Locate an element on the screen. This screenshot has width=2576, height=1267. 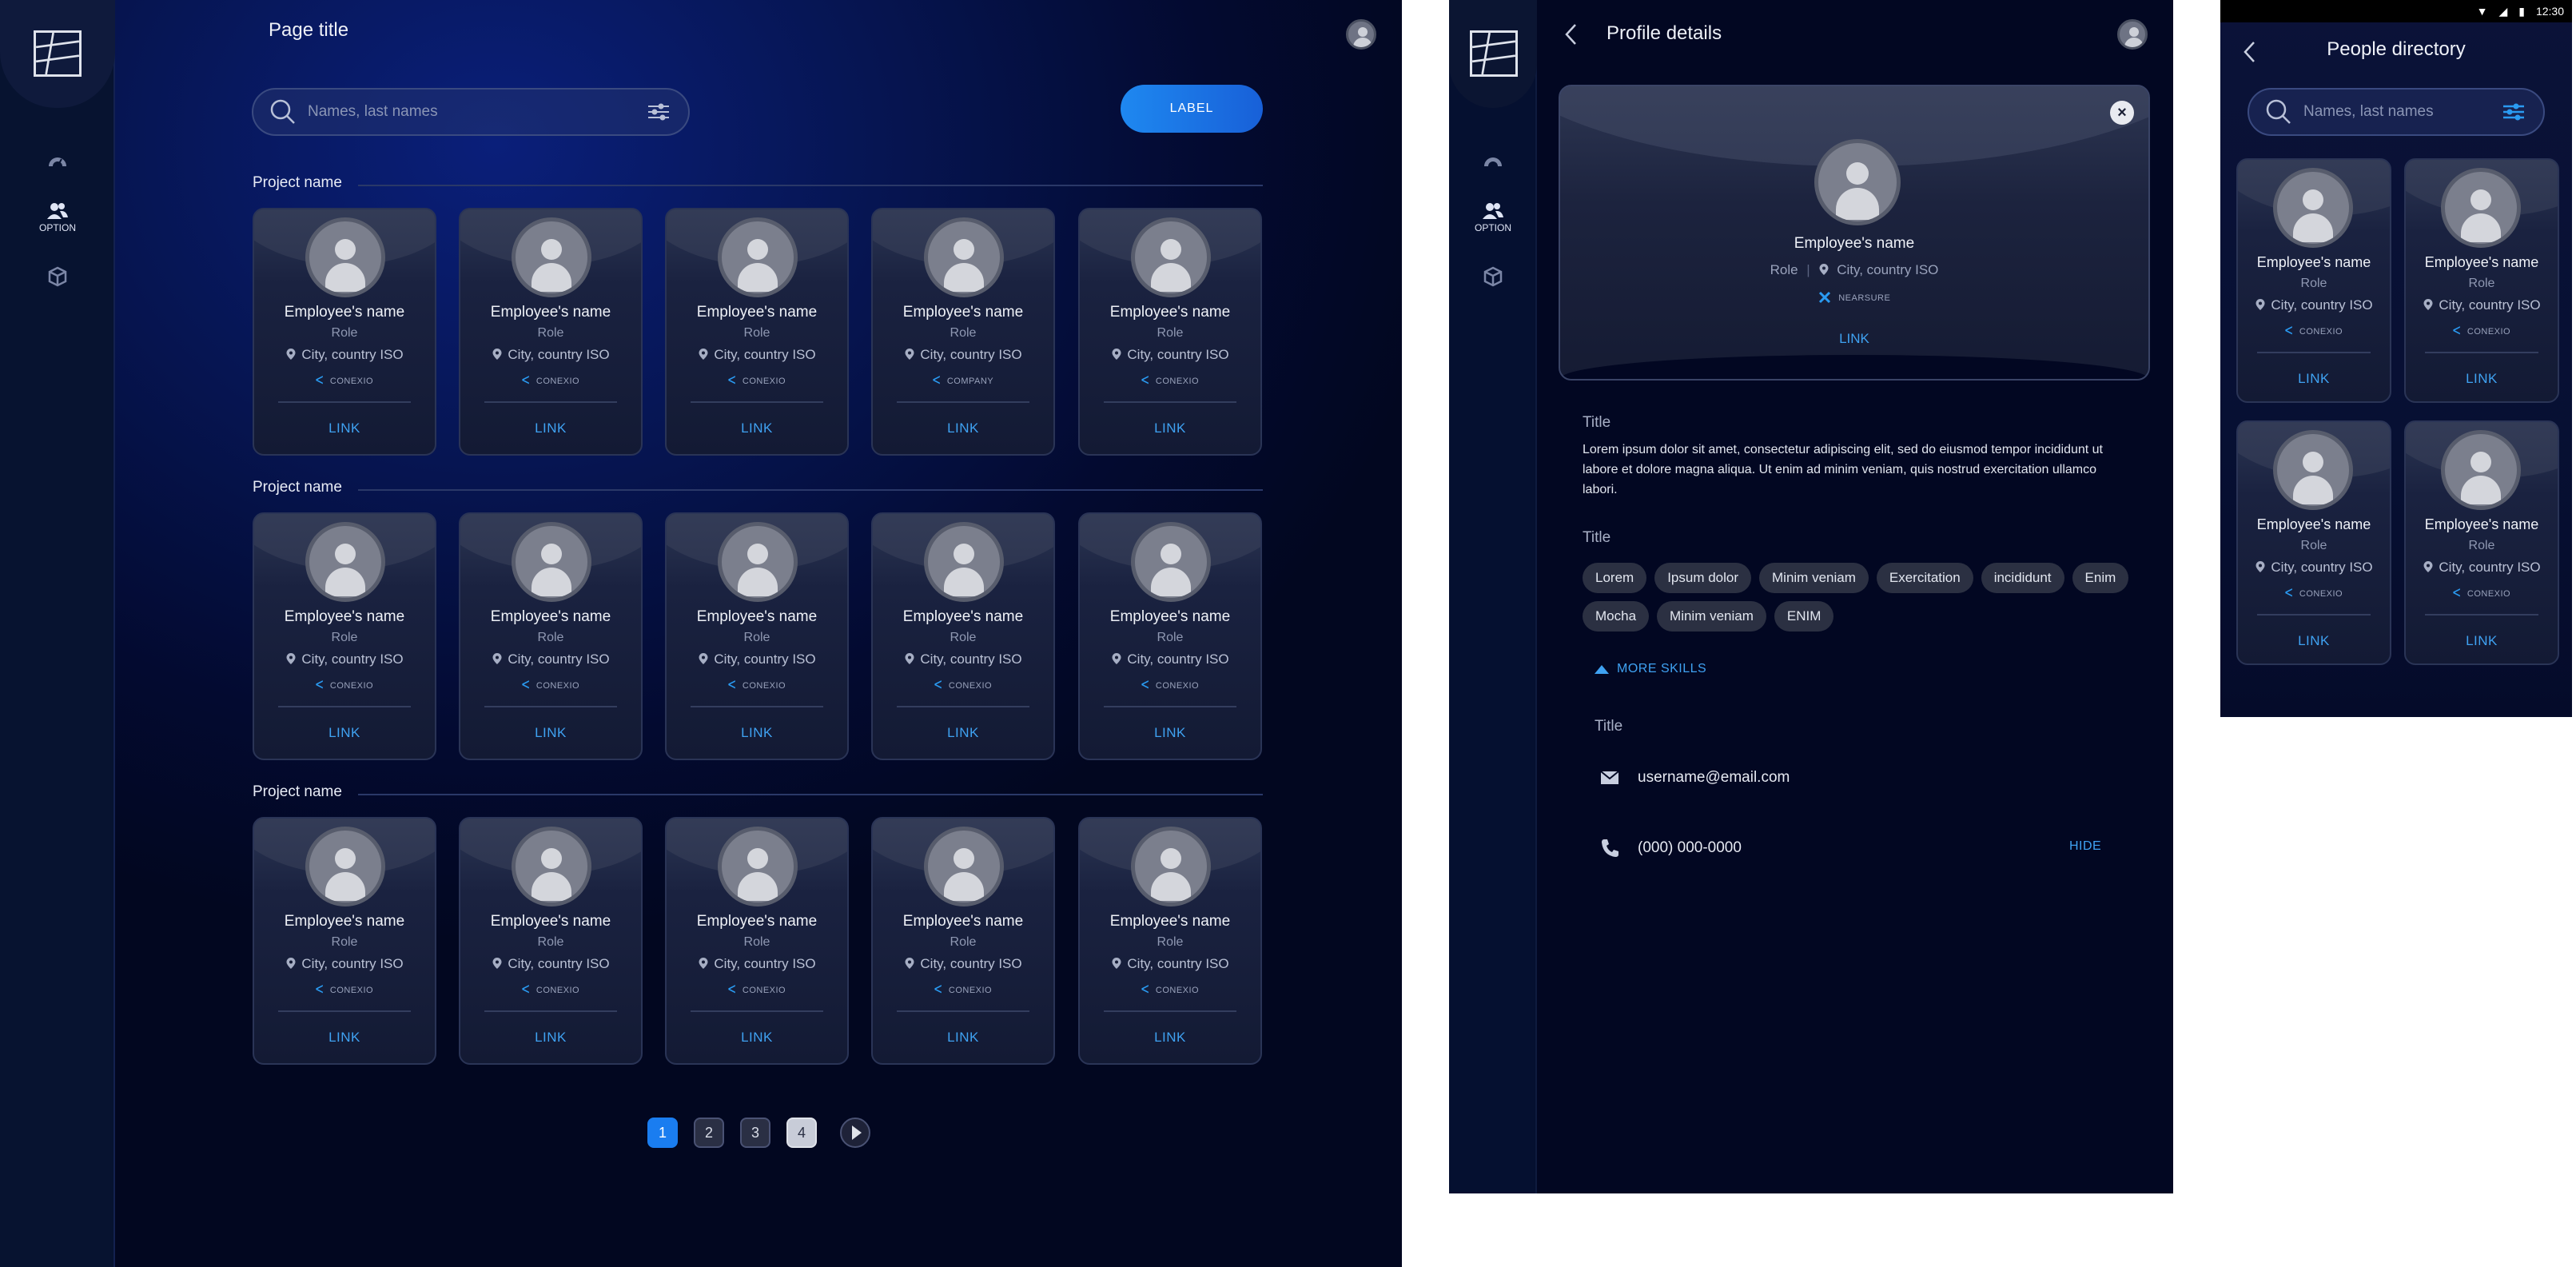
employee-role: Role is located at coordinates (963, 942).